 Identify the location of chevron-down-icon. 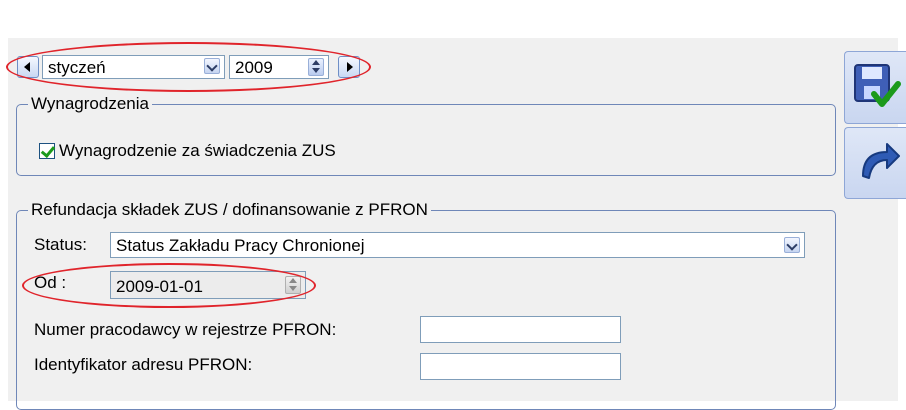
(792, 245).